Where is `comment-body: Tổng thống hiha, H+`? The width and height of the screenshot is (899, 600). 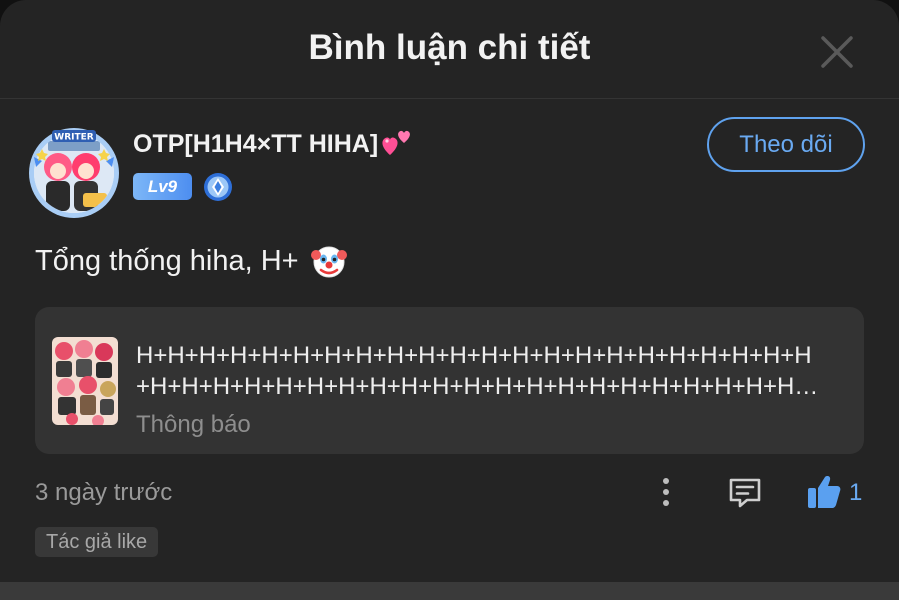
comment-body: Tổng thống hiha, H+ is located at coordinates (191, 261).